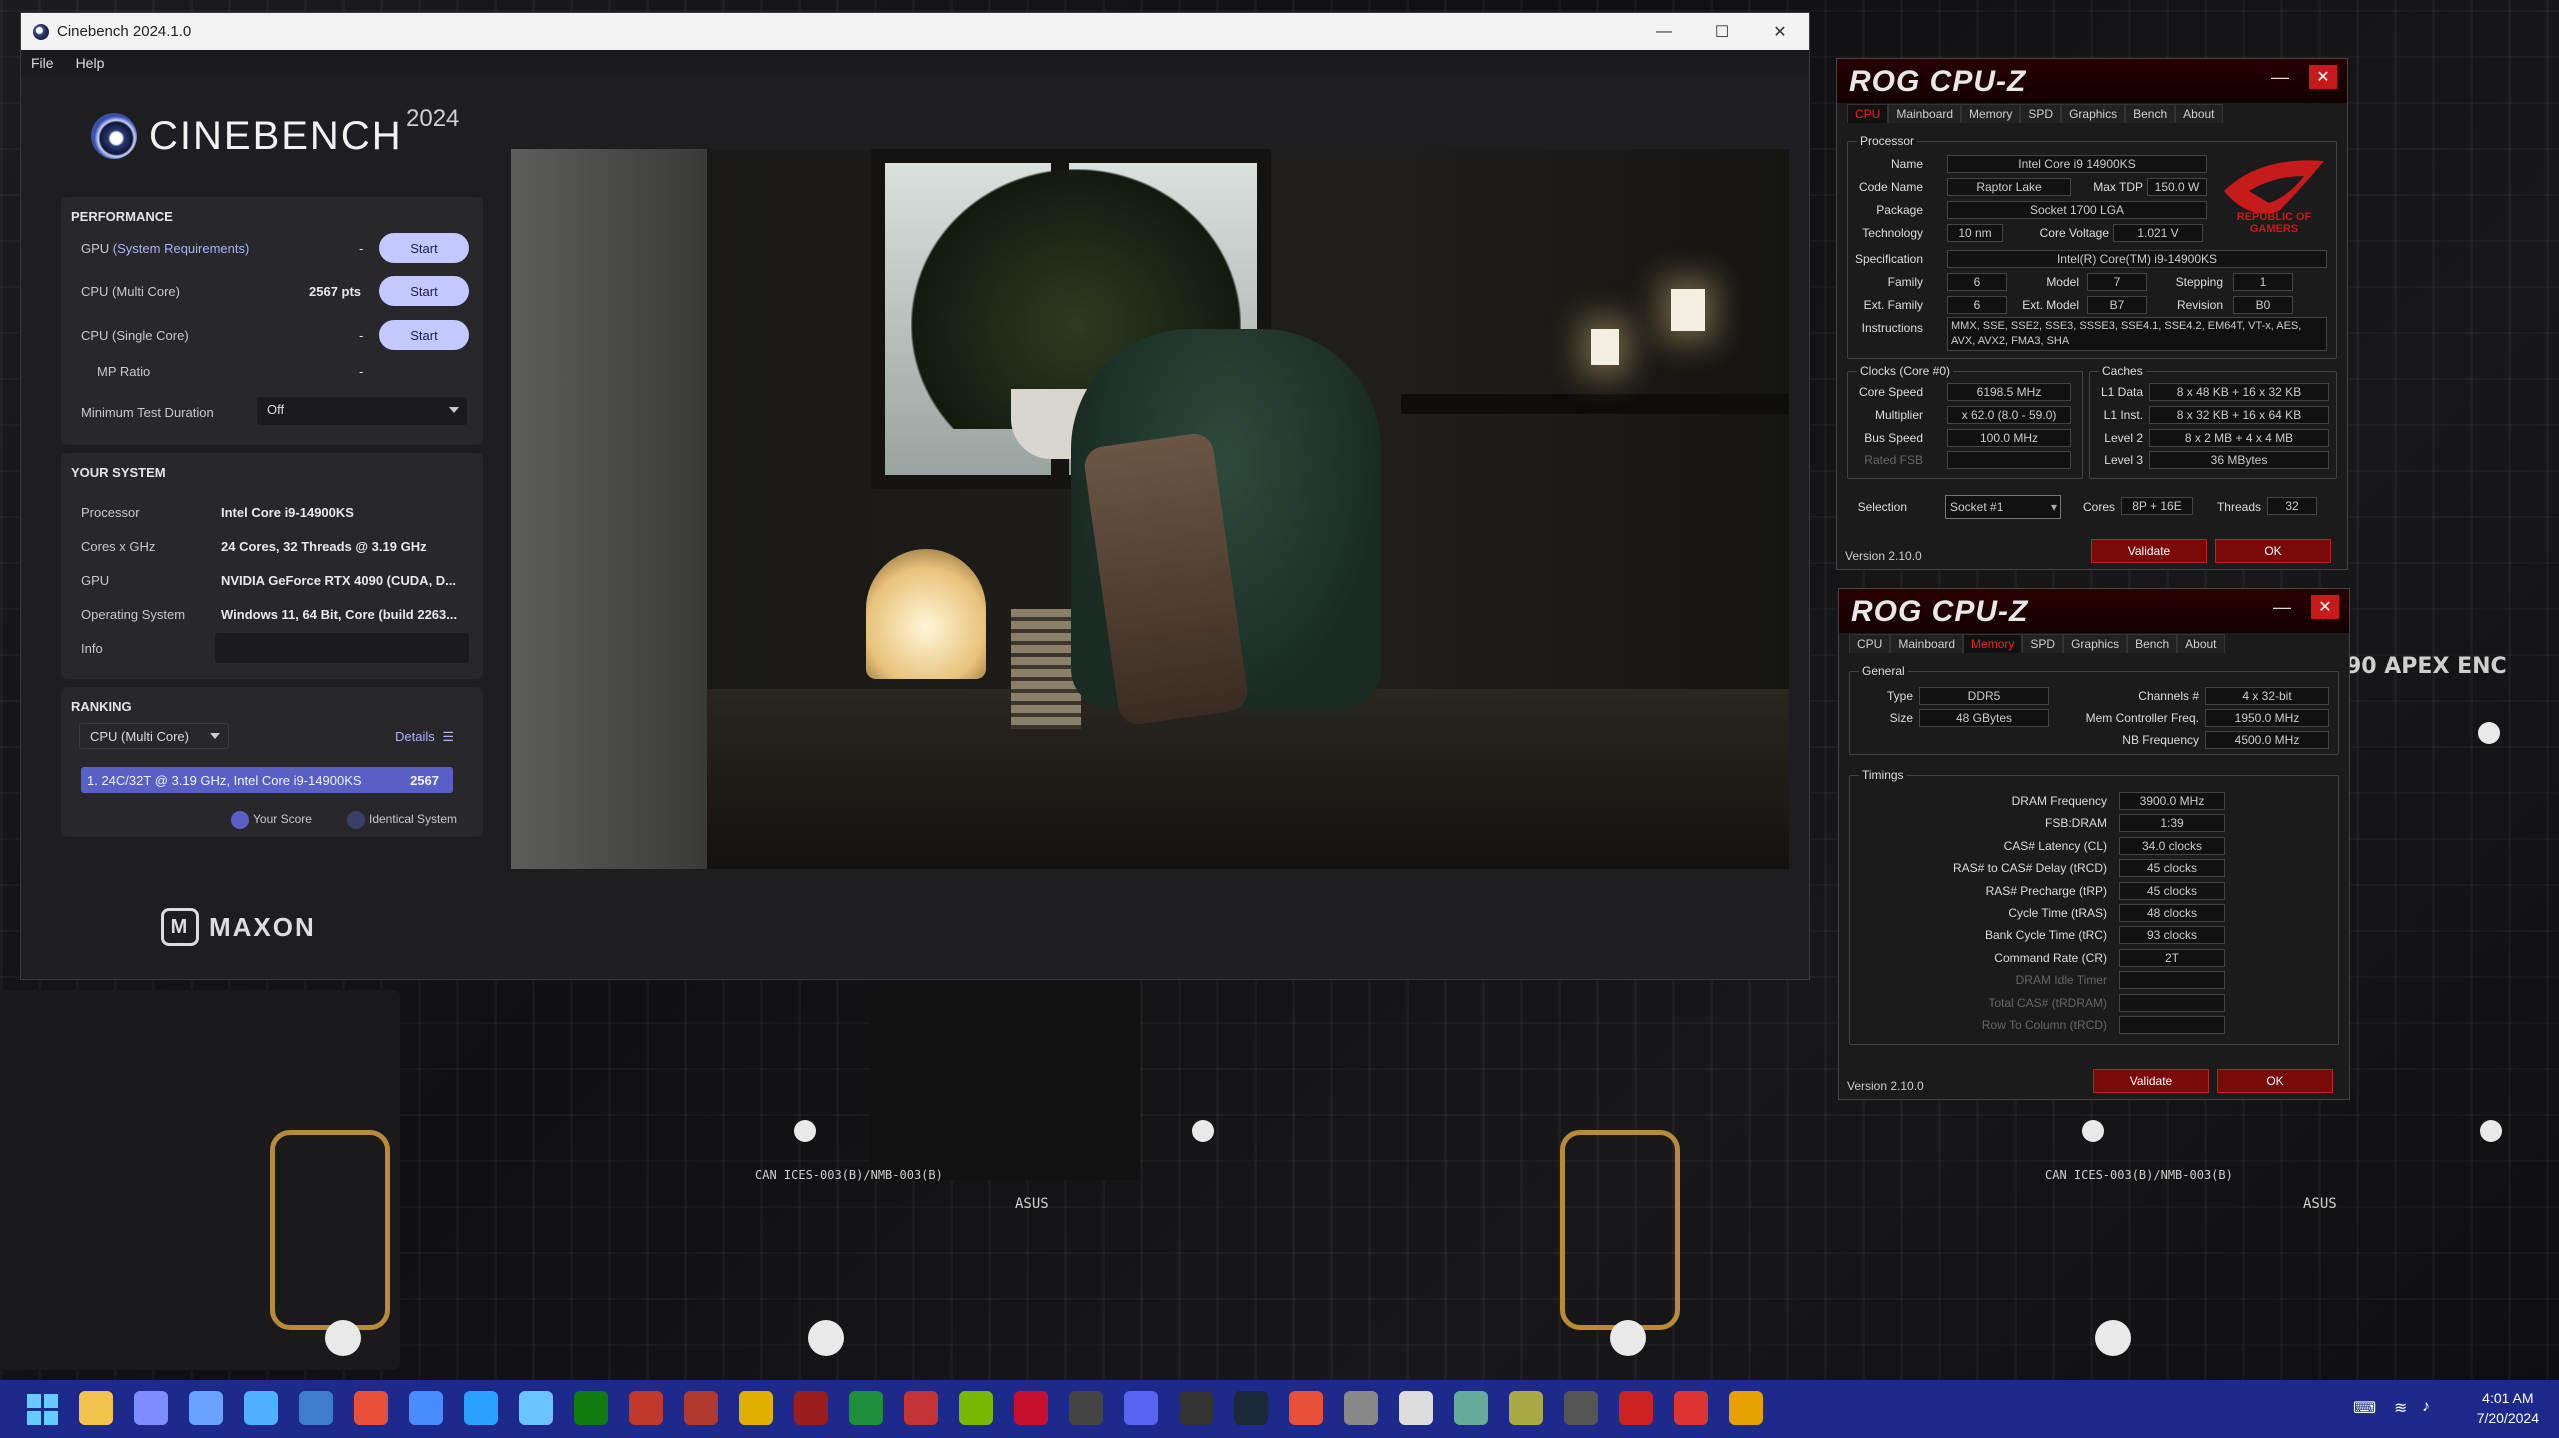  What do you see at coordinates (1031, 1408) in the screenshot?
I see `gpu-z-icon` at bounding box center [1031, 1408].